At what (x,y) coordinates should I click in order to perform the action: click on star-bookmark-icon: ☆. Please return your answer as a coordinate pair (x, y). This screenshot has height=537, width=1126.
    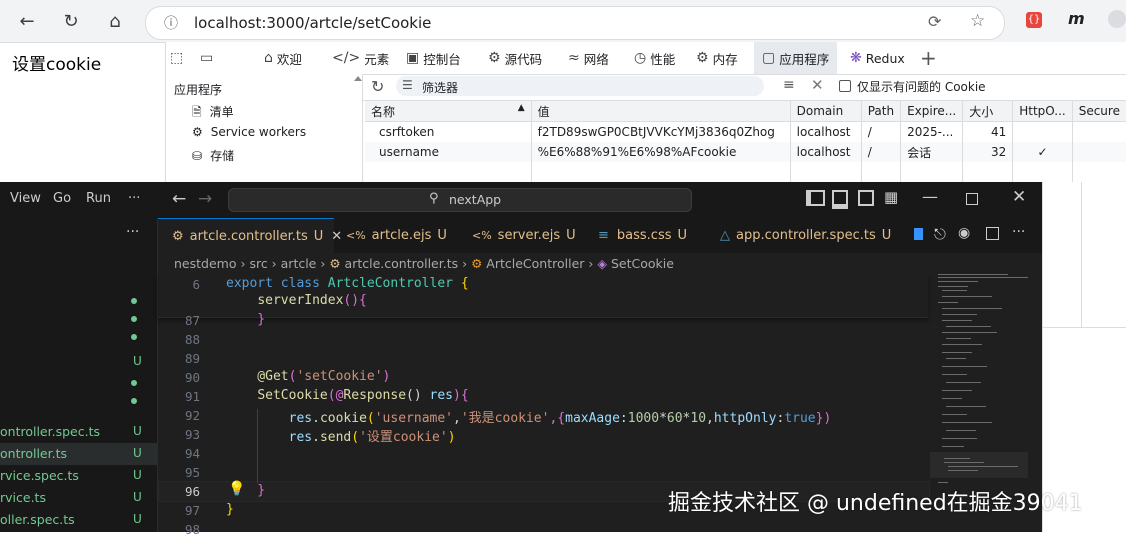
    Looking at the image, I should click on (977, 21).